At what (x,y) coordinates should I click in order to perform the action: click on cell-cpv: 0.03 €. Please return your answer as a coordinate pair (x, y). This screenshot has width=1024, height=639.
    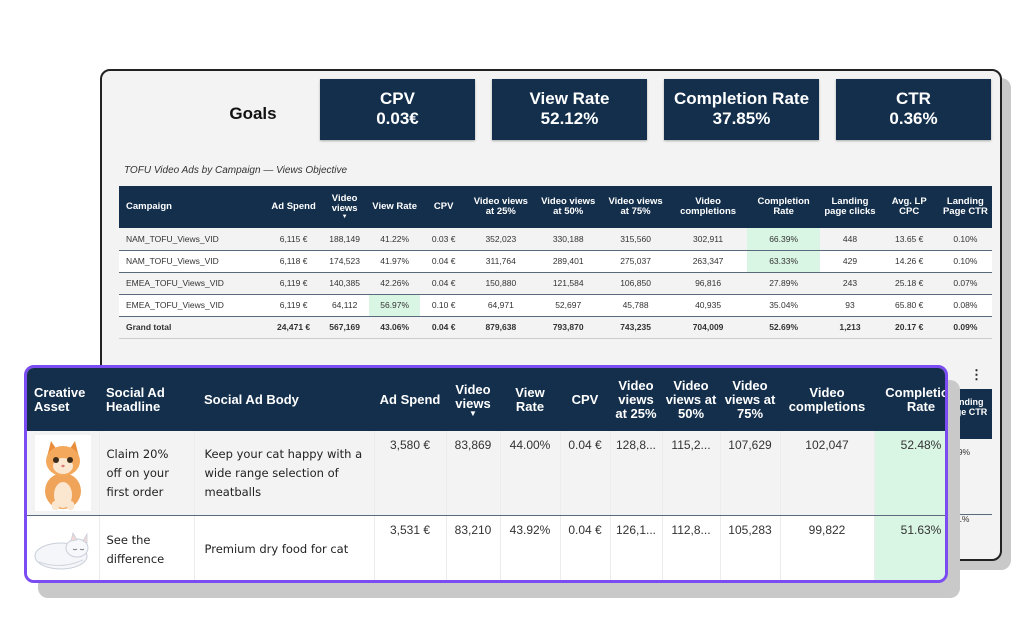
    Looking at the image, I should click on (444, 239).